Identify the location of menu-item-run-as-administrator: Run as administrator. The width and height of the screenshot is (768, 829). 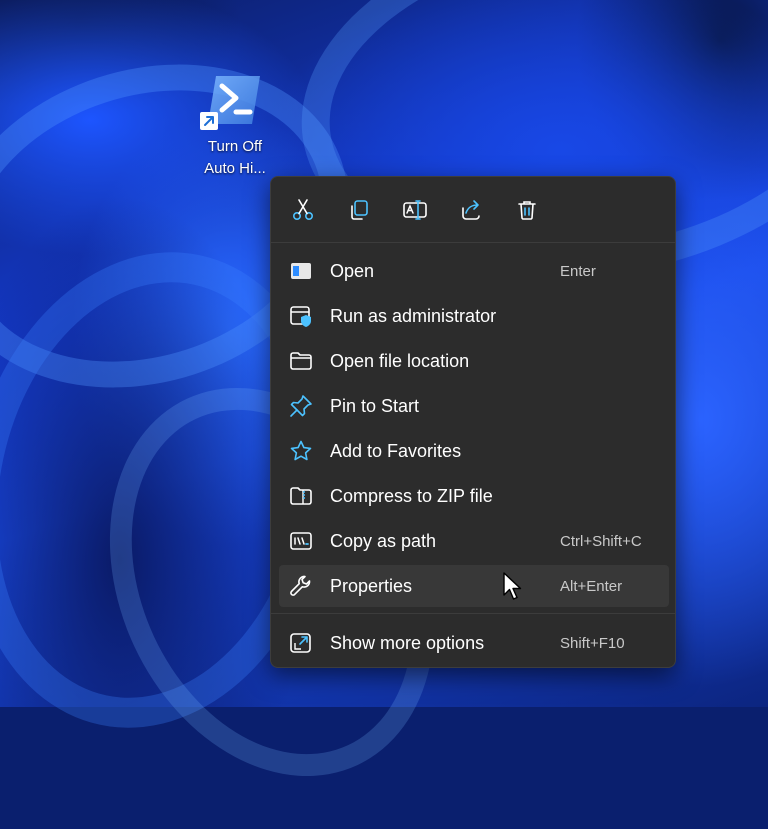
(474, 316).